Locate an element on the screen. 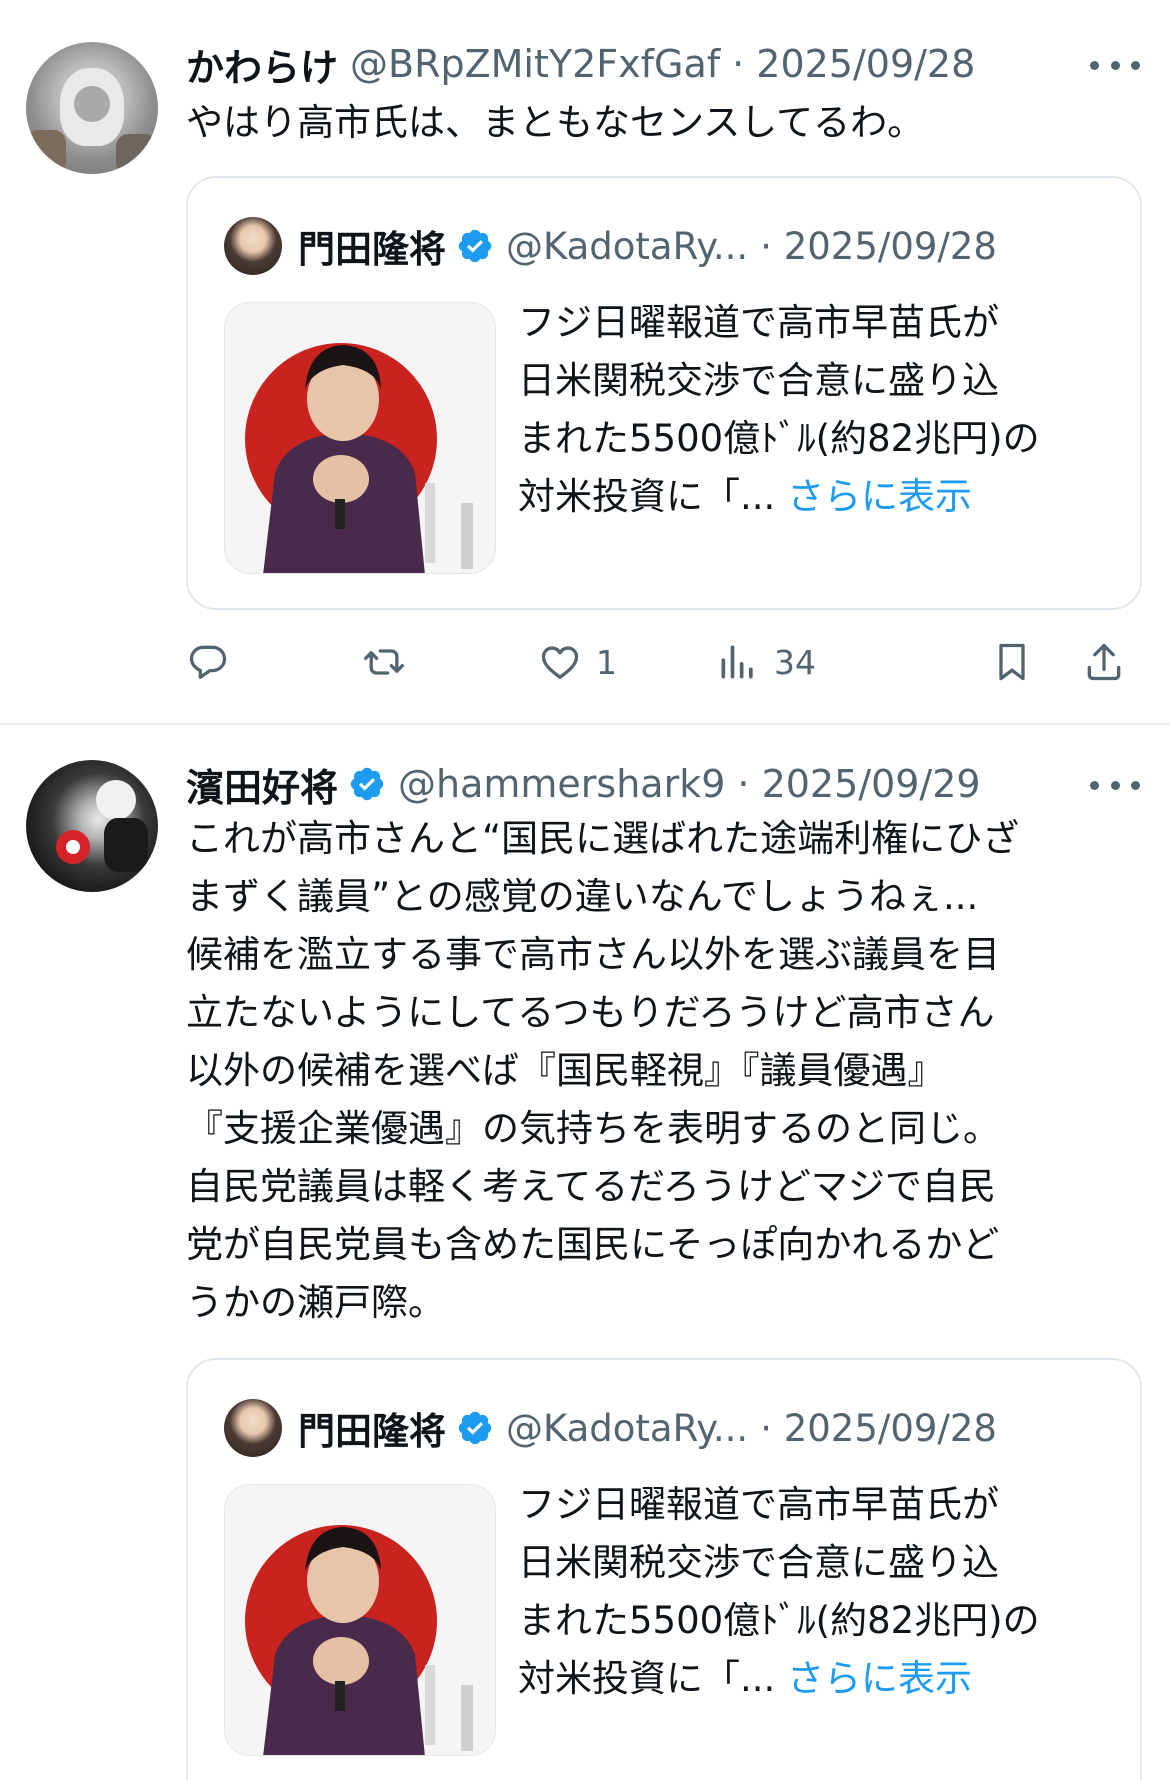  tweet-header: かわらけ @BRpZMitY2FxfGaf · 2025/09/28 is located at coordinates (648, 64).